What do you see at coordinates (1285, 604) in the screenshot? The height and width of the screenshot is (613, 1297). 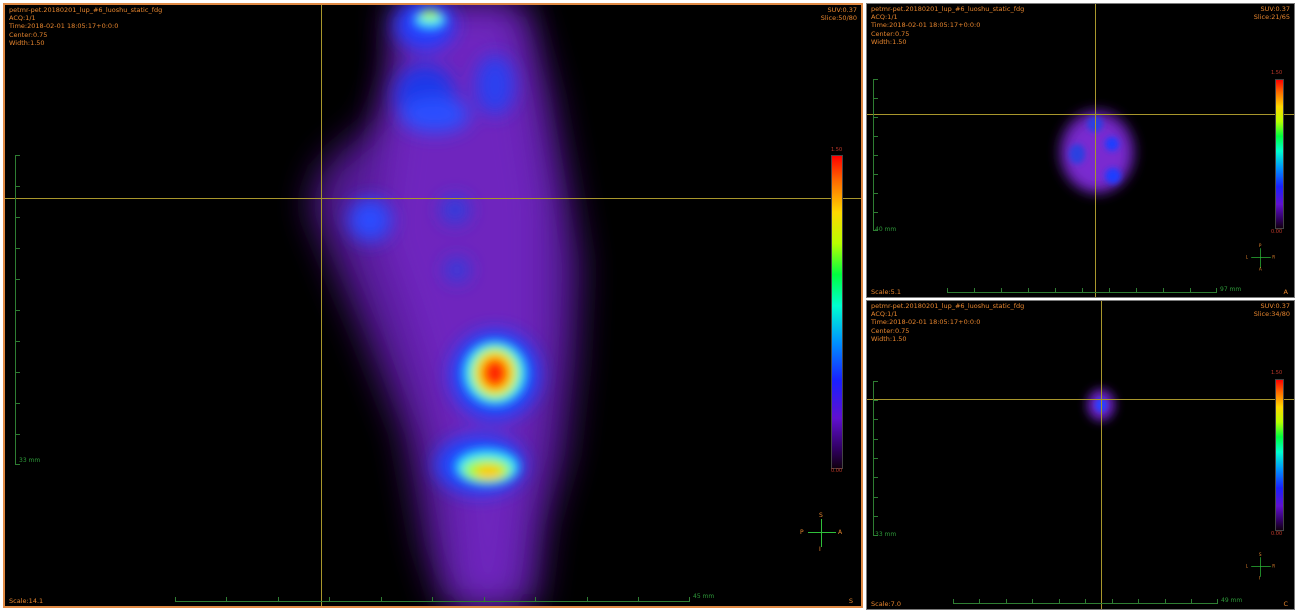 I see `bottom-corner-marker: C` at bounding box center [1285, 604].